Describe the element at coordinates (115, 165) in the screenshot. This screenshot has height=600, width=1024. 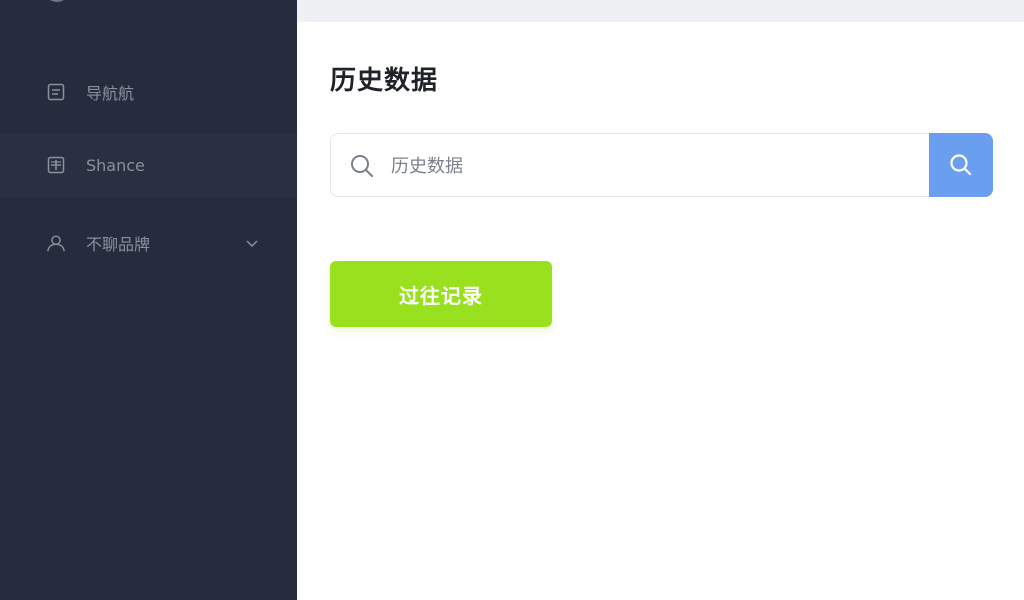
I see `sidebar-item-label: Shance` at that location.